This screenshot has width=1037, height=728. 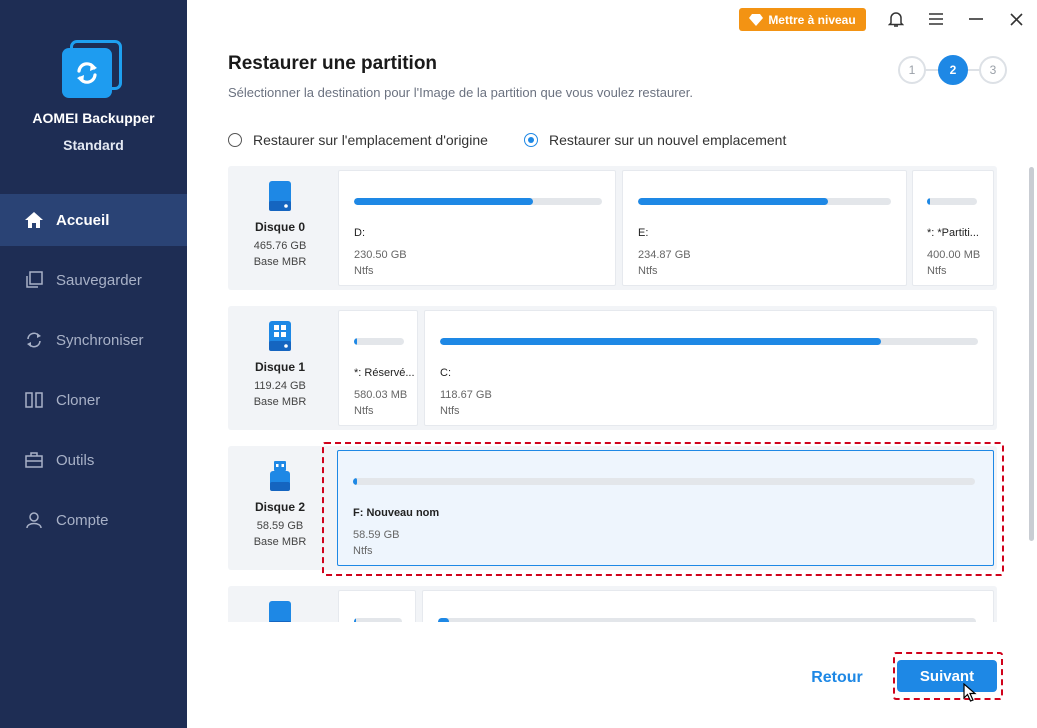 I want to click on app-logo, so click(x=92, y=69).